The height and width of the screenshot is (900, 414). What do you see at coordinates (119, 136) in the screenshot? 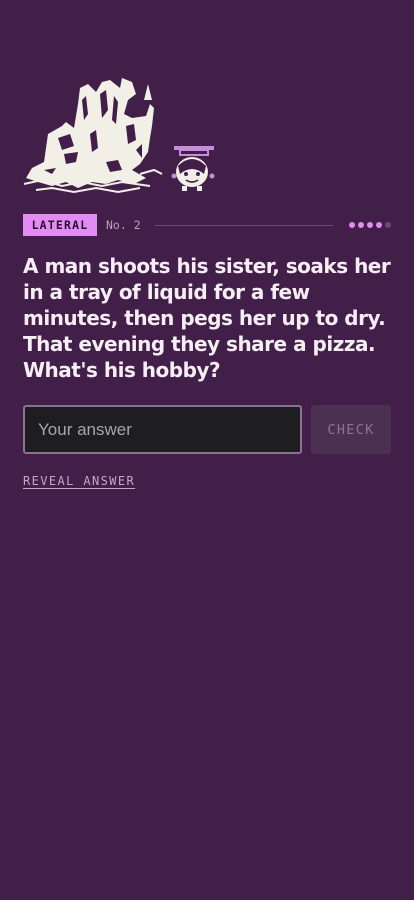
I see `photo-developing-scene-illustration` at bounding box center [119, 136].